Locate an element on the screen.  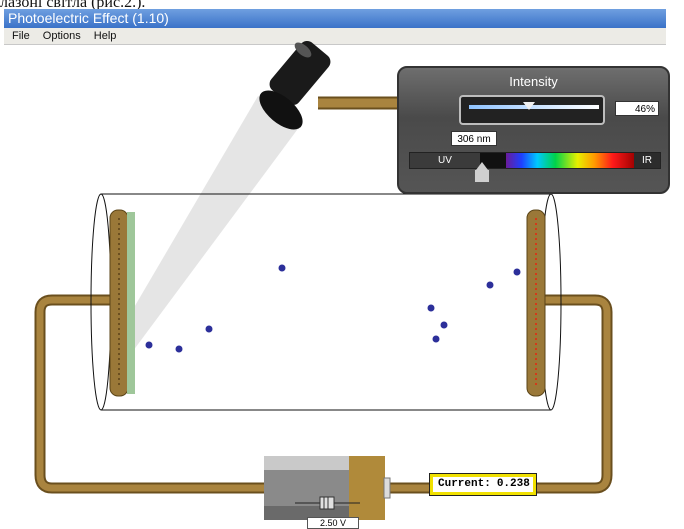
circuit-wire-right-core is located at coordinates (498, 394).